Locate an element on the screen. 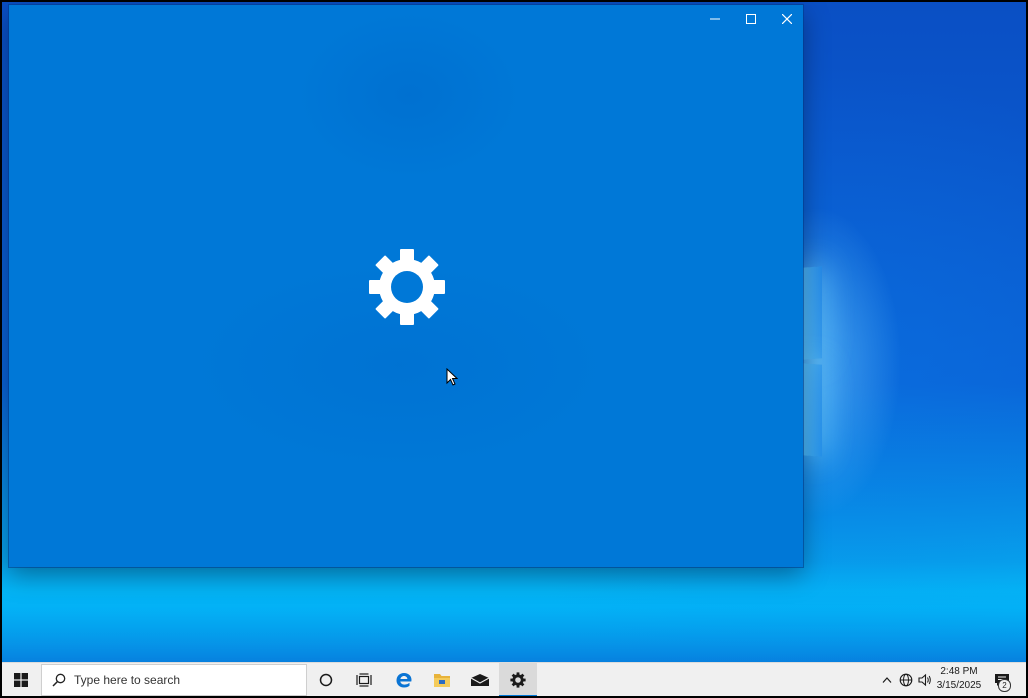 The image size is (1028, 698). mail-icon is located at coordinates (480, 680).